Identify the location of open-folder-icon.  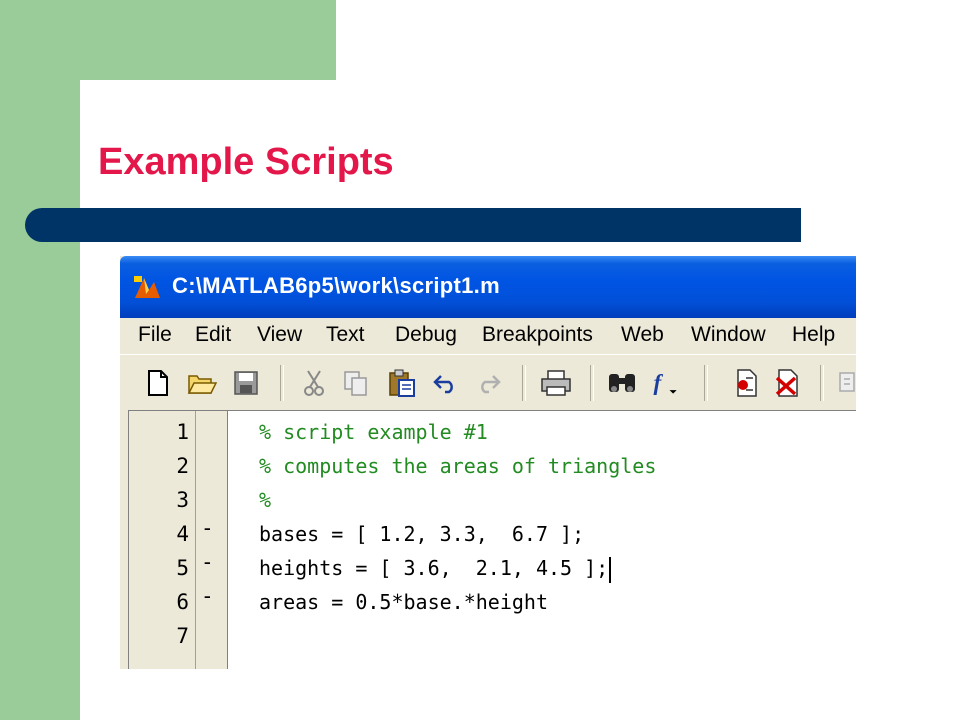
(202, 383).